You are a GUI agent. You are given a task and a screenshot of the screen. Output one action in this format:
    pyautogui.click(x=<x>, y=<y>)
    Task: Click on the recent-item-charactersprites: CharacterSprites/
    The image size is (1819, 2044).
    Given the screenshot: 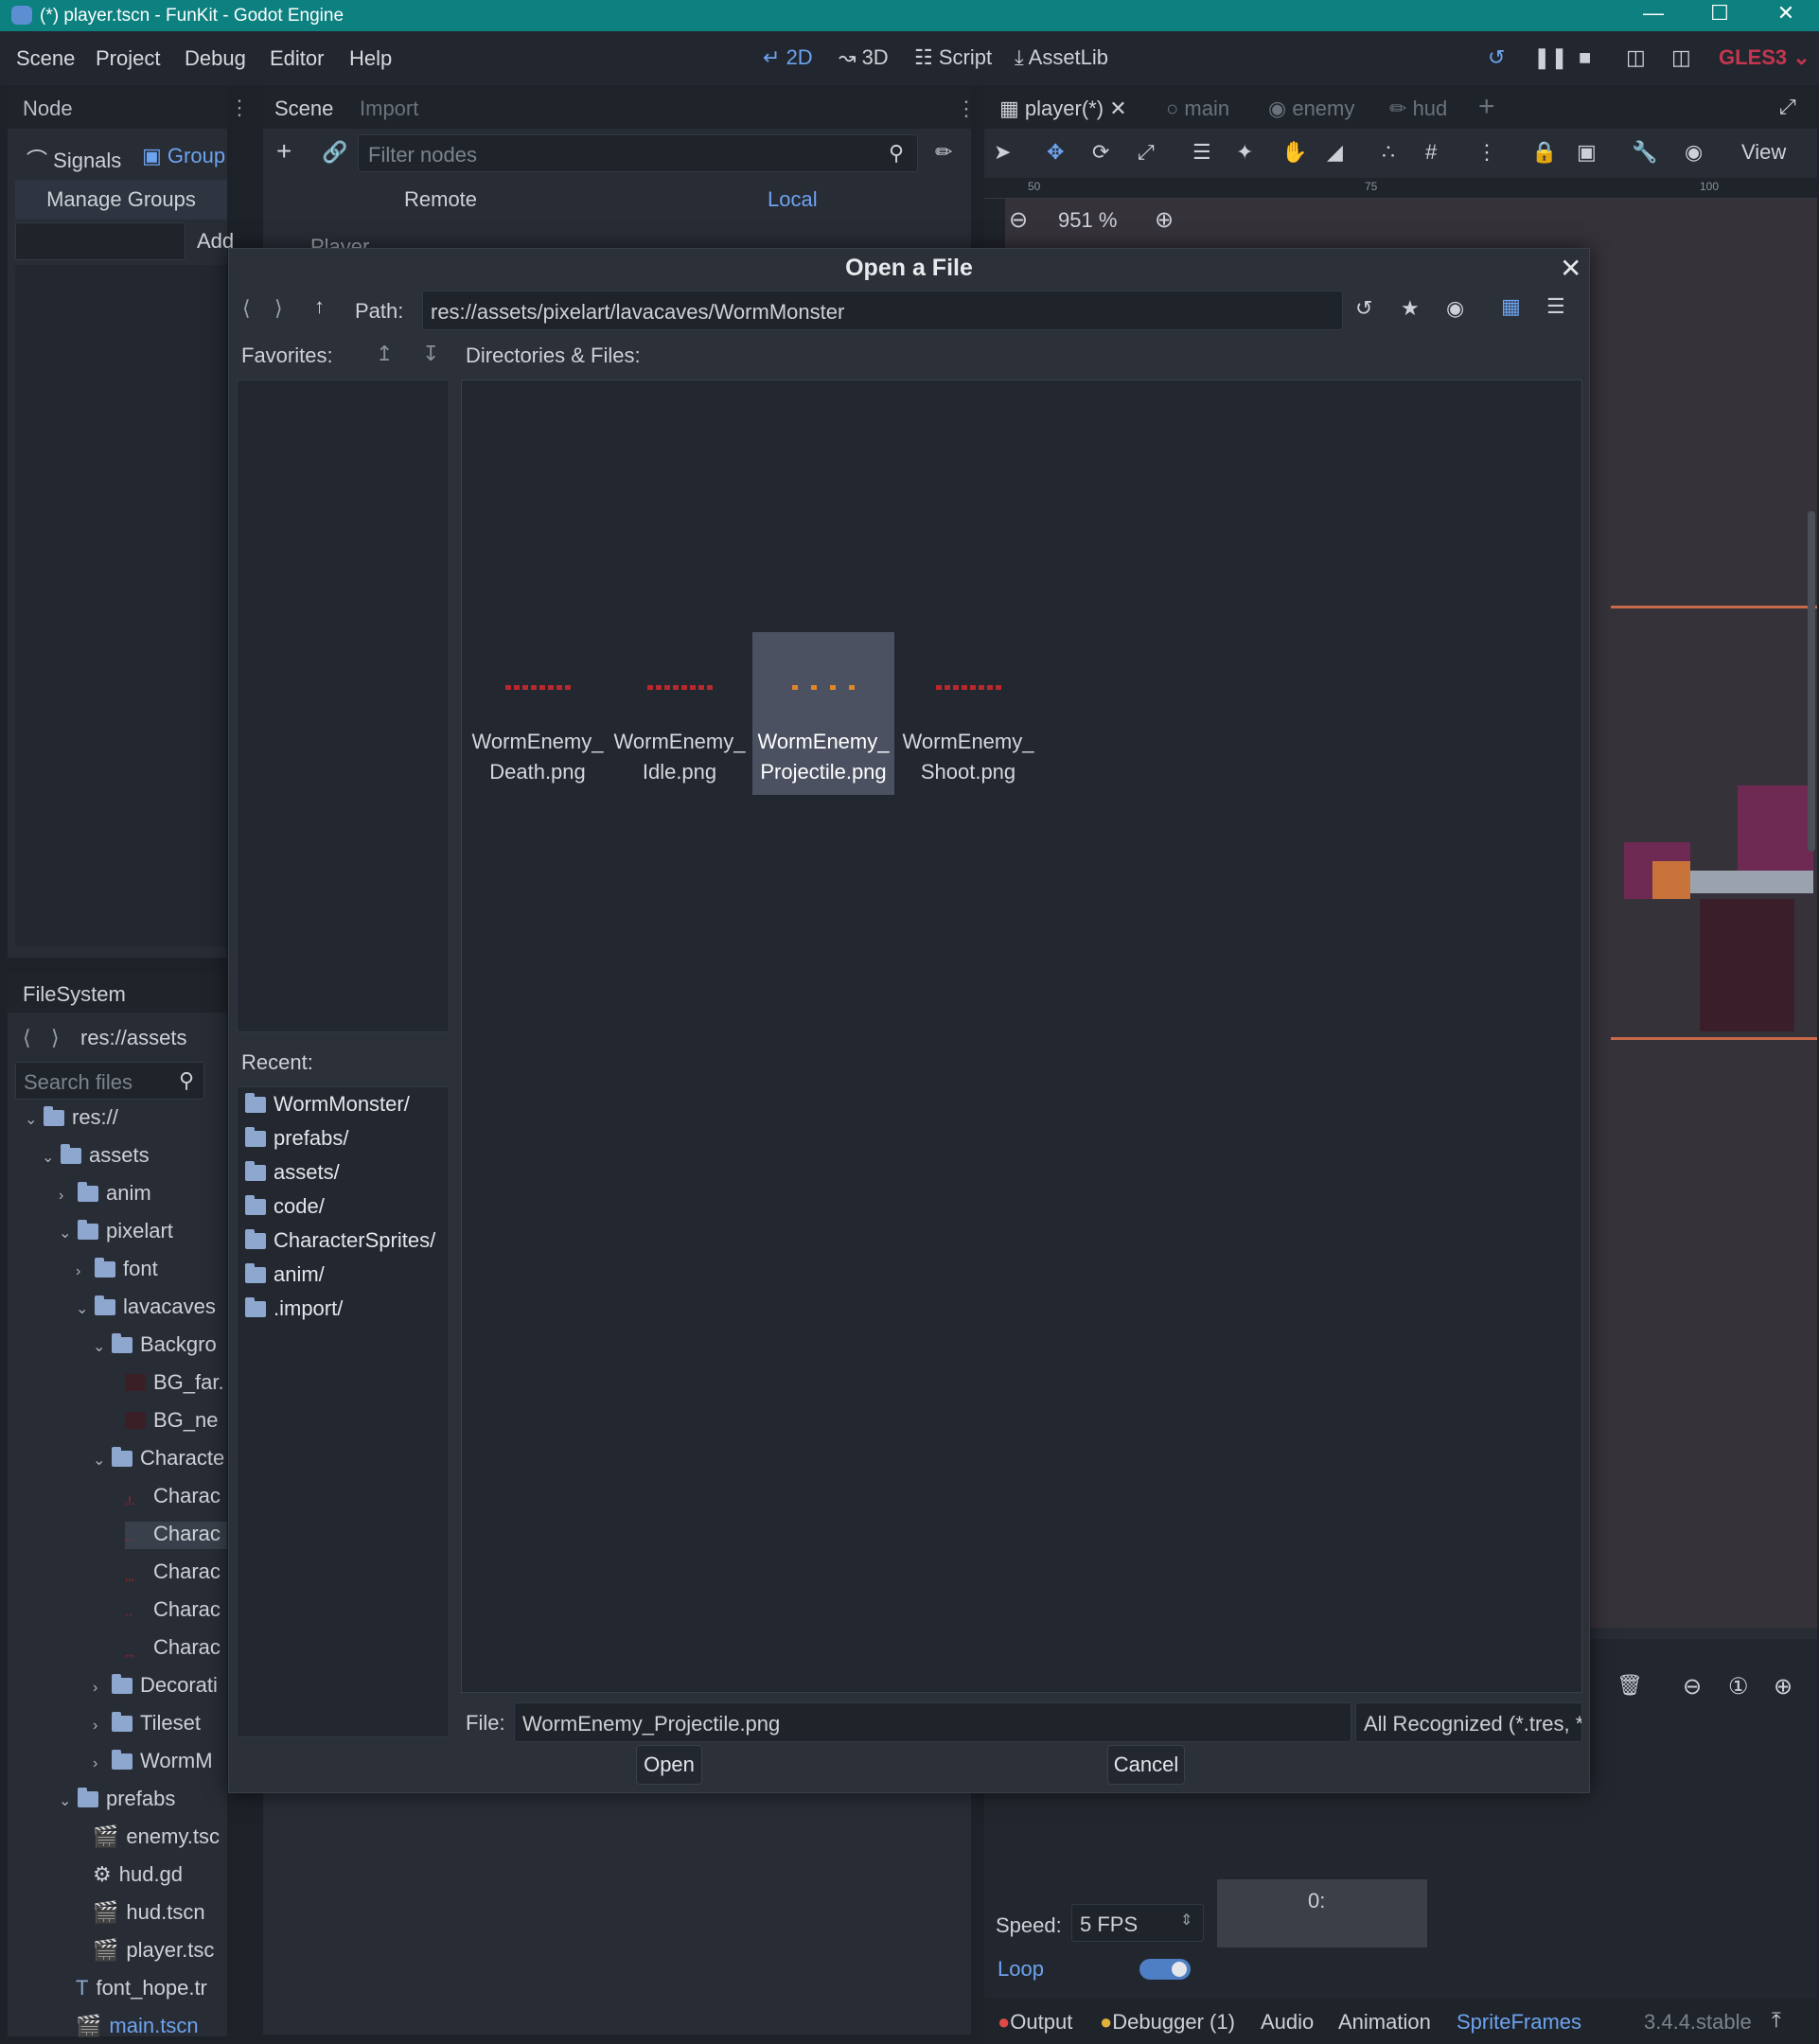 What is the action you would take?
    pyautogui.click(x=344, y=1241)
    